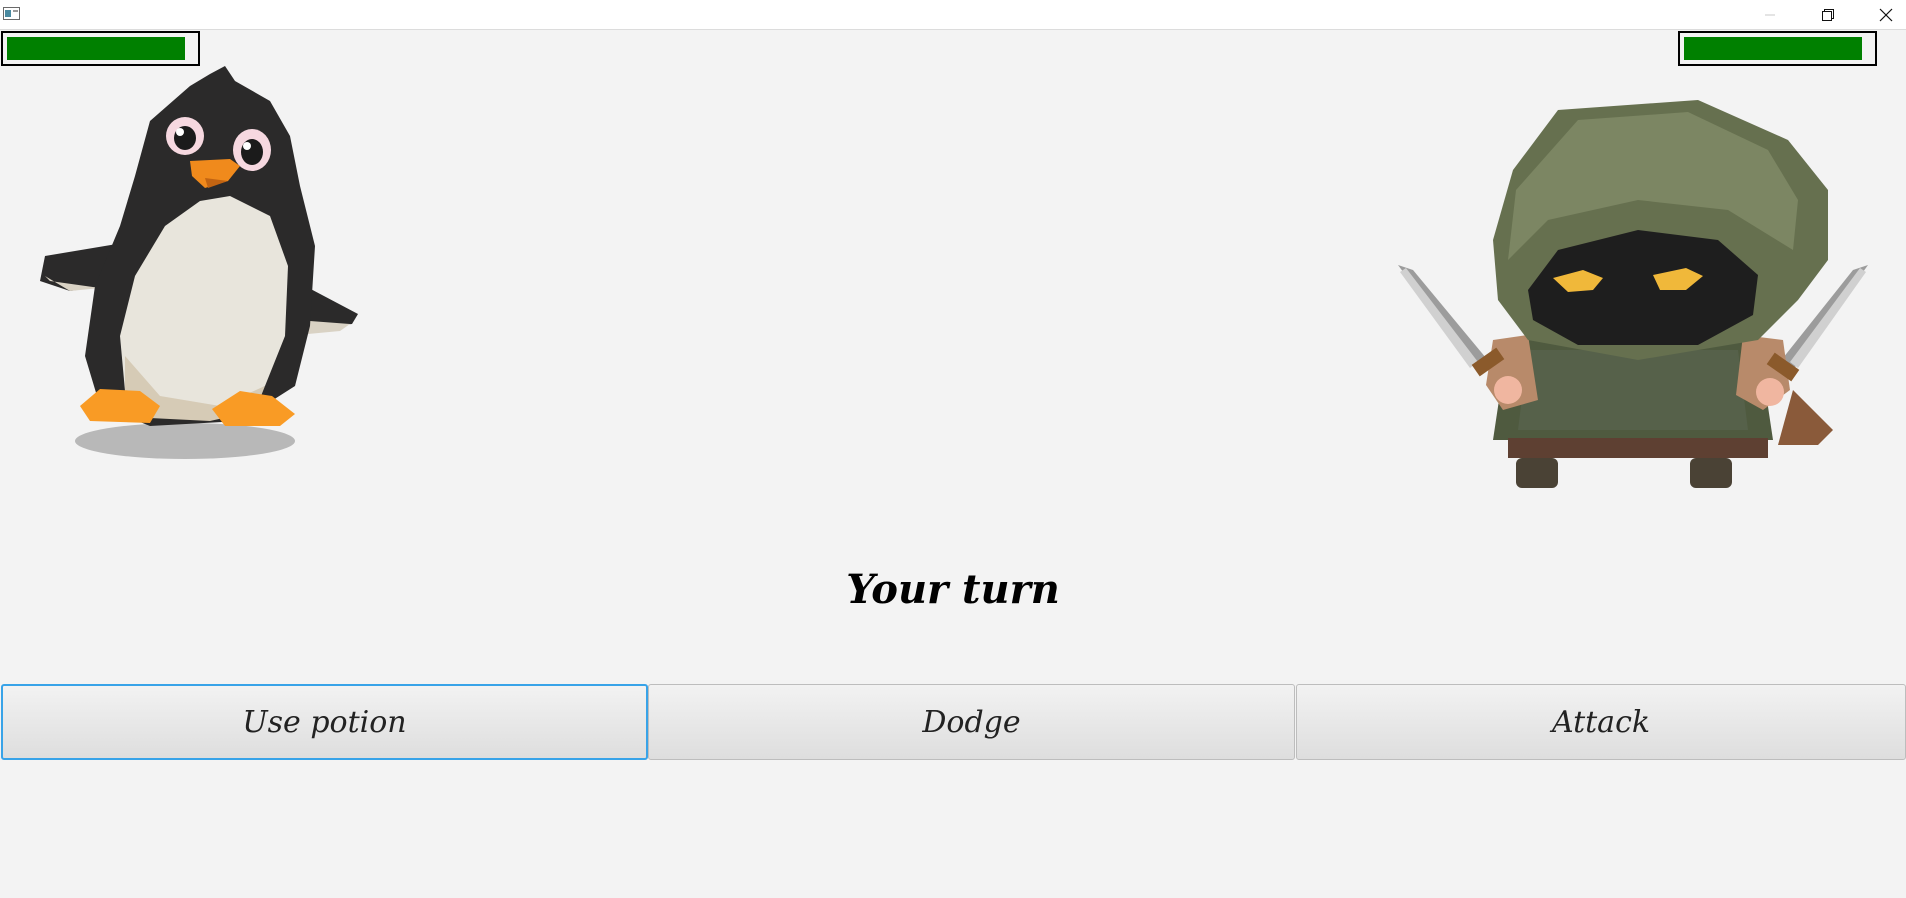  I want to click on minimize-icon, so click(1770, 14).